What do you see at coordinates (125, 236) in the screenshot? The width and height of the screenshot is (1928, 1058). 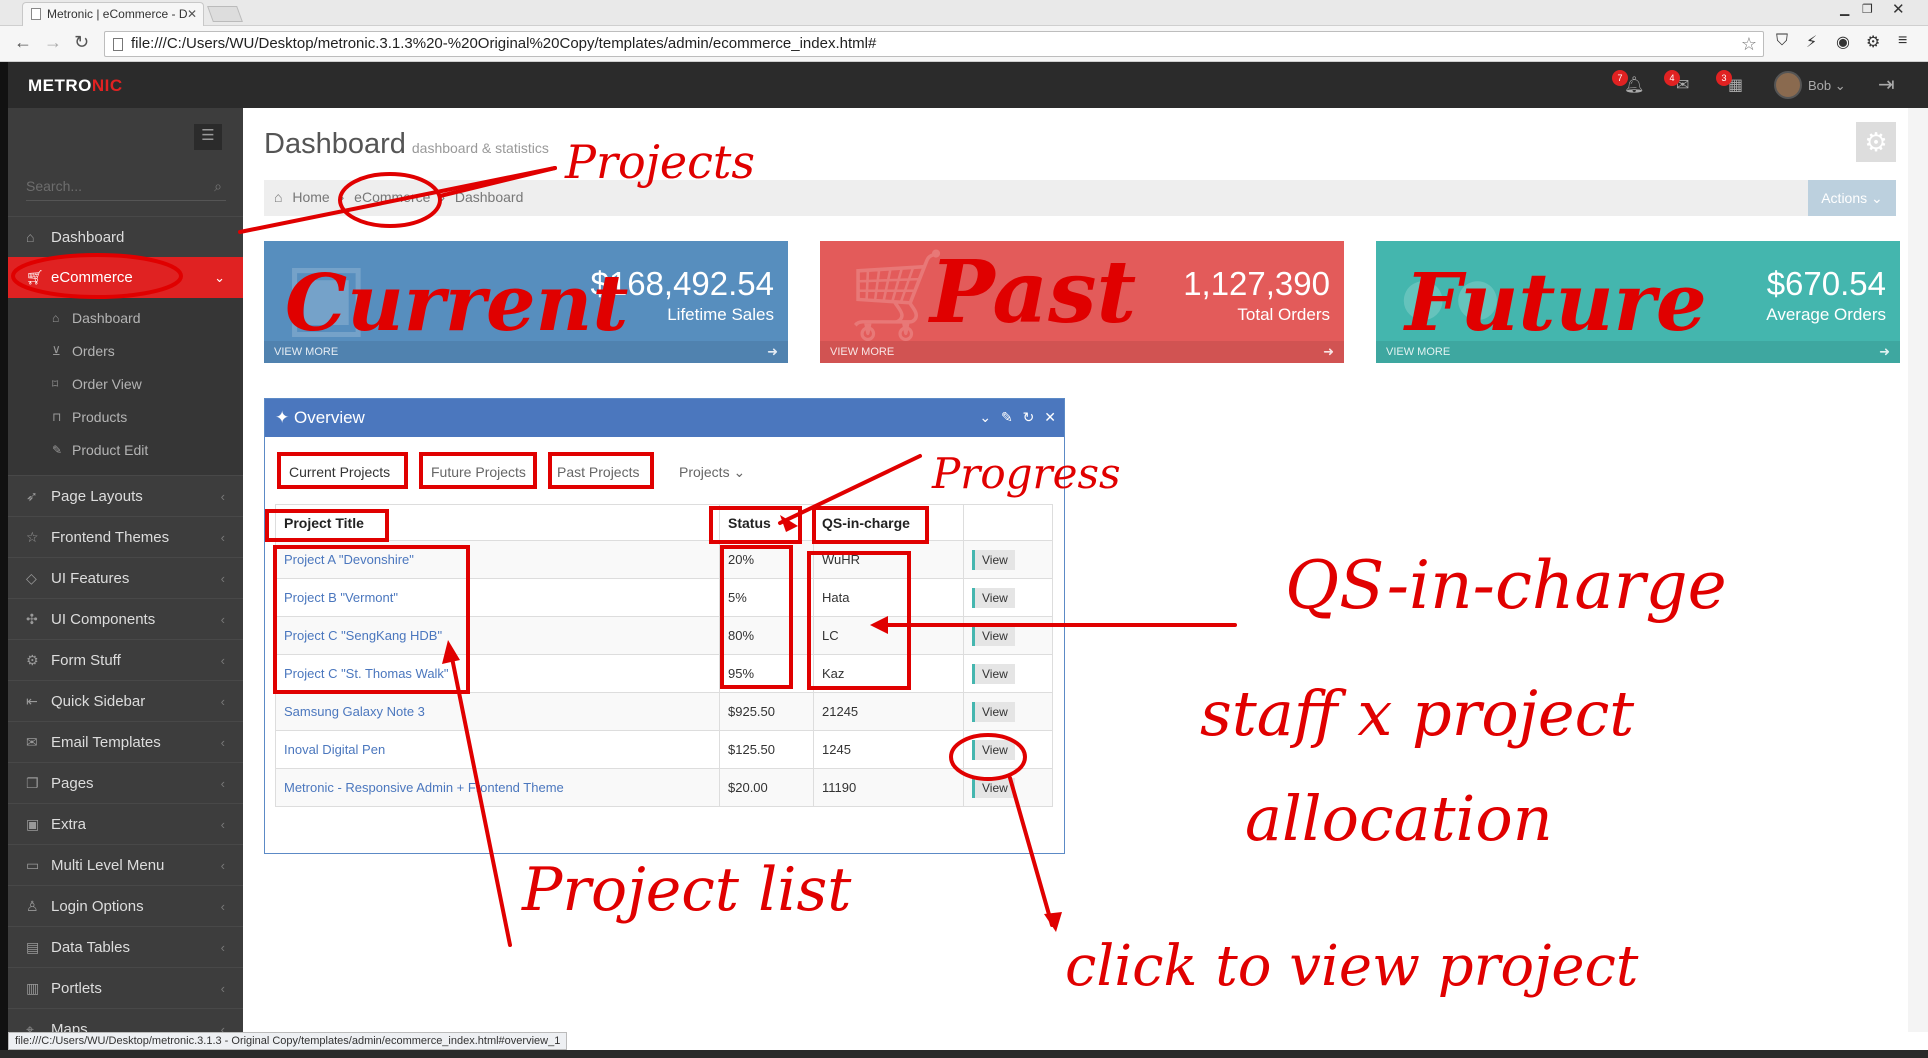 I see `sidebar-item: ⌂ Dashboard` at bounding box center [125, 236].